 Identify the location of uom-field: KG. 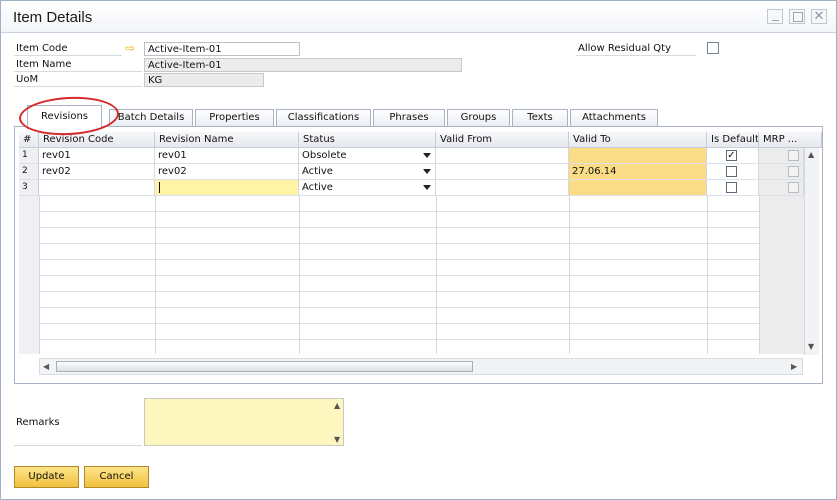
(204, 80).